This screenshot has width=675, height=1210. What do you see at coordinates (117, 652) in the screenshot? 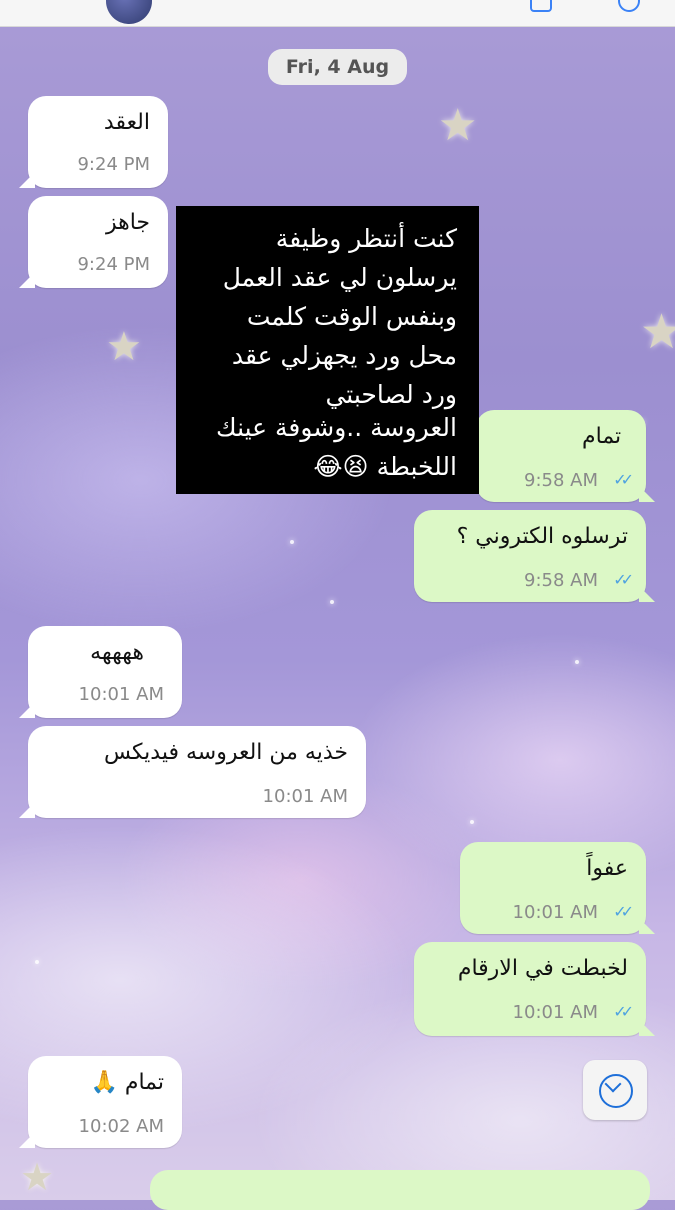
I see `message-text: ههههه` at bounding box center [117, 652].